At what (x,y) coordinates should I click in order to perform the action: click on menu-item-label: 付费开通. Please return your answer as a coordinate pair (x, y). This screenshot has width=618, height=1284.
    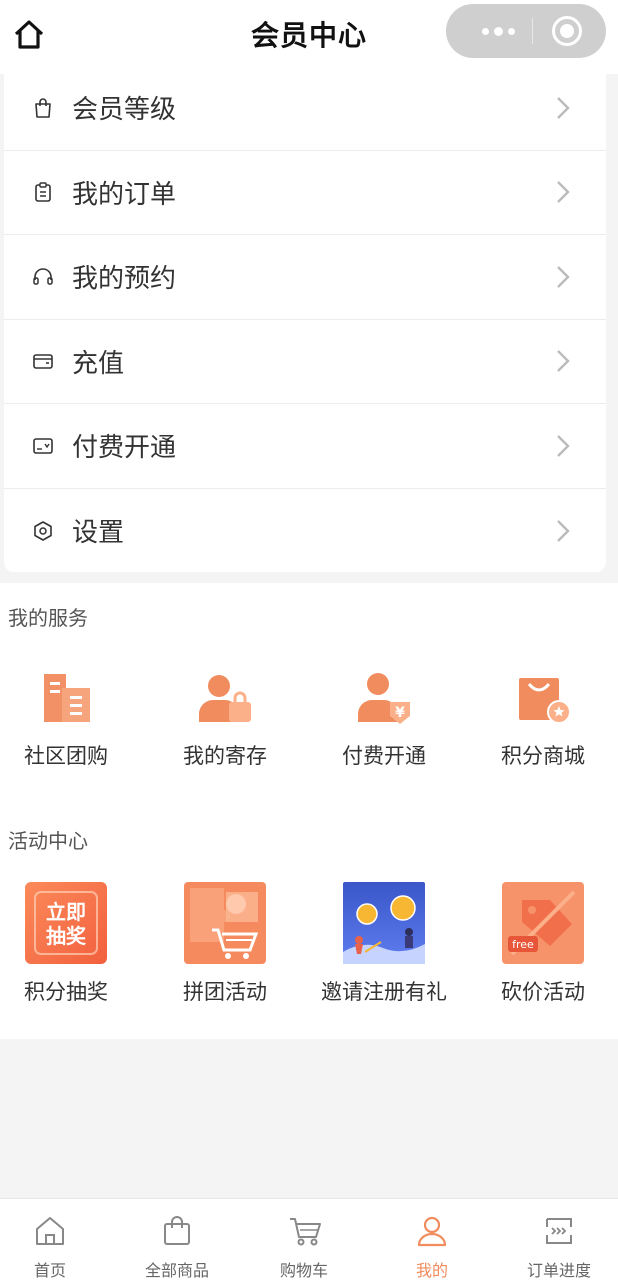
    Looking at the image, I should click on (124, 448).